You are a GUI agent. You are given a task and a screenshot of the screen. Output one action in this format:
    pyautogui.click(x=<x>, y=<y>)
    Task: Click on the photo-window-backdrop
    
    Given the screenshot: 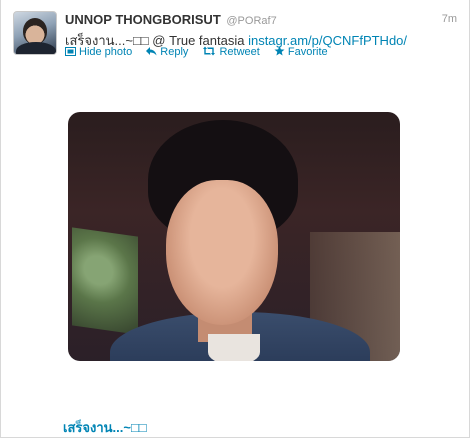 What is the action you would take?
    pyautogui.click(x=105, y=281)
    